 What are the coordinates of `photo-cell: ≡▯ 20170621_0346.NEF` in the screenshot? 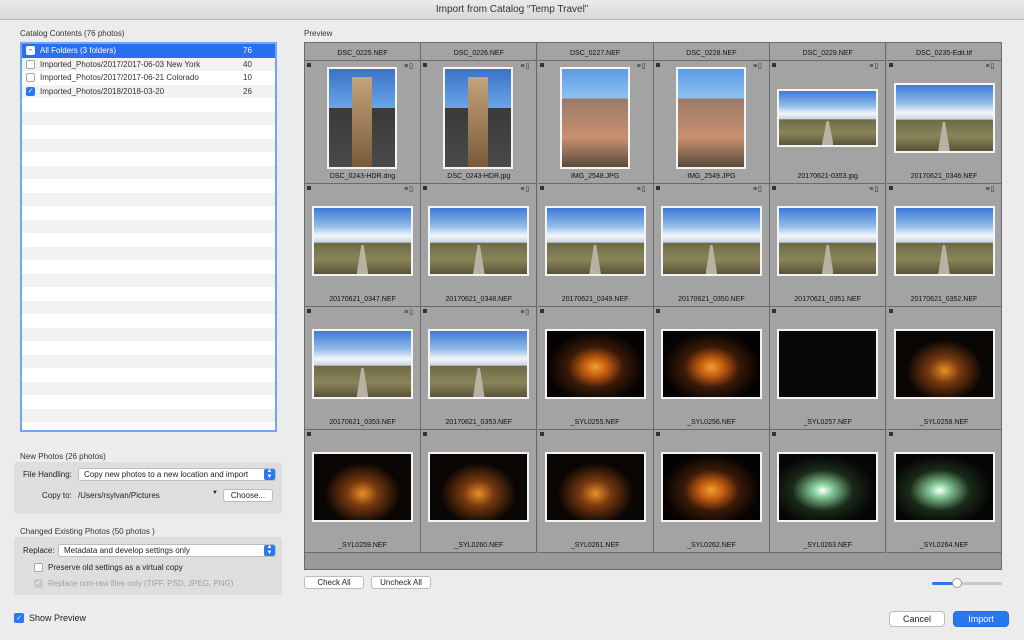 It's located at (943, 122).